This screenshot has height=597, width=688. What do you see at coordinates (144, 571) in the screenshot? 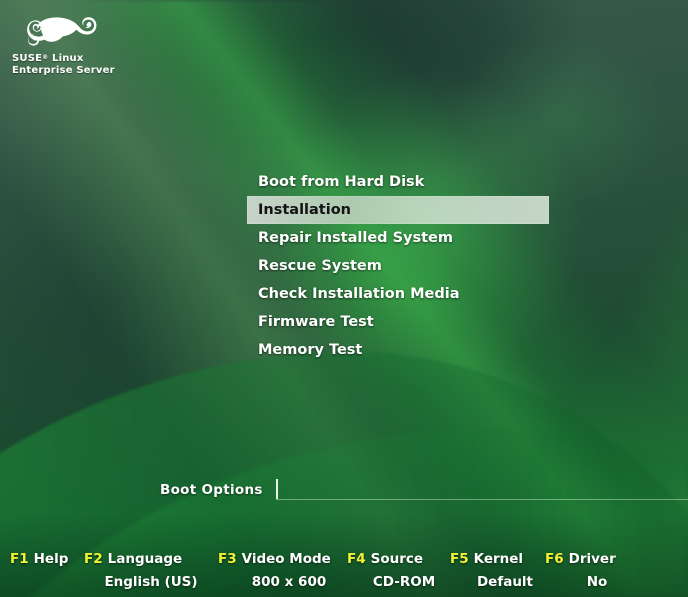
I see `fkey-f2-language: F2 Language English (US)` at bounding box center [144, 571].